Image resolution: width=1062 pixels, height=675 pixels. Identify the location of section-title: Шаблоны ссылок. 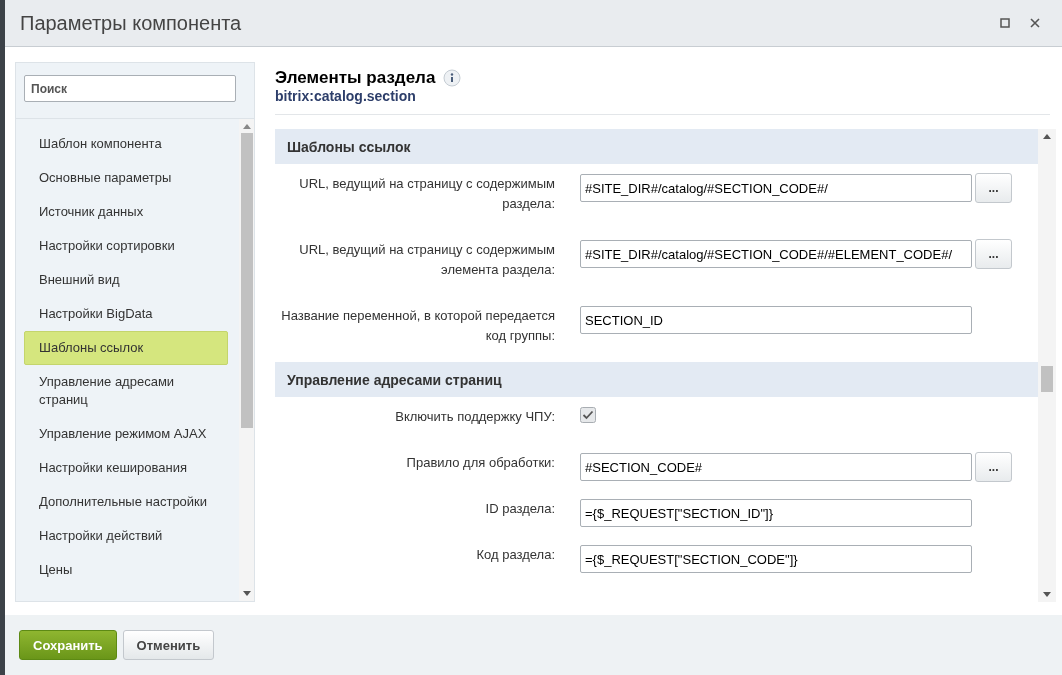
(349, 146).